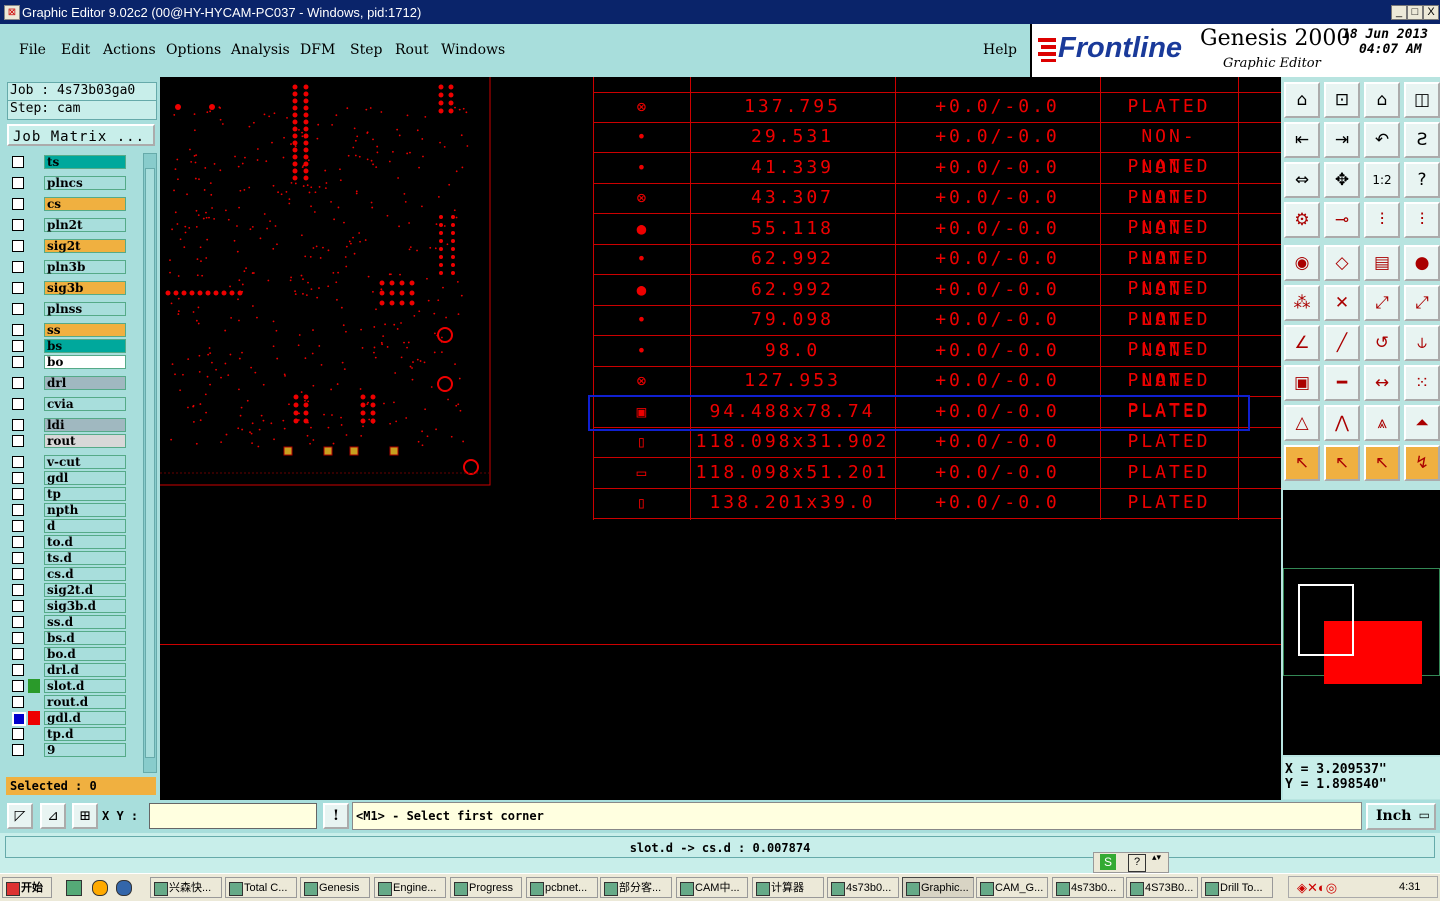 This screenshot has width=1440, height=901. Describe the element at coordinates (937, 241) in the screenshot. I see `table-row: ● 55.118 +0.0/-0.0 NON-PLATED` at that location.